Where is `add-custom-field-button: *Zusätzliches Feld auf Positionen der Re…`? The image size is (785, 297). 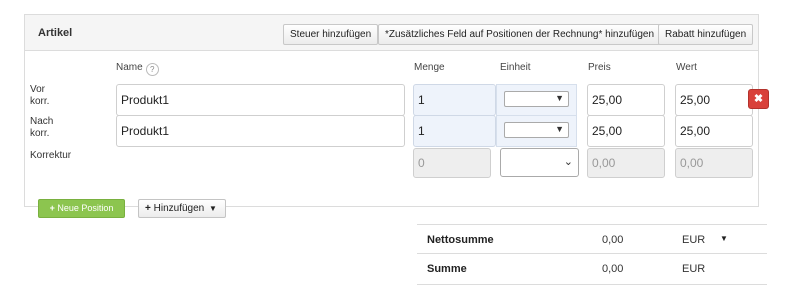
add-custom-field-button: *Zusätzliches Feld auf Positionen der Re… is located at coordinates (520, 34).